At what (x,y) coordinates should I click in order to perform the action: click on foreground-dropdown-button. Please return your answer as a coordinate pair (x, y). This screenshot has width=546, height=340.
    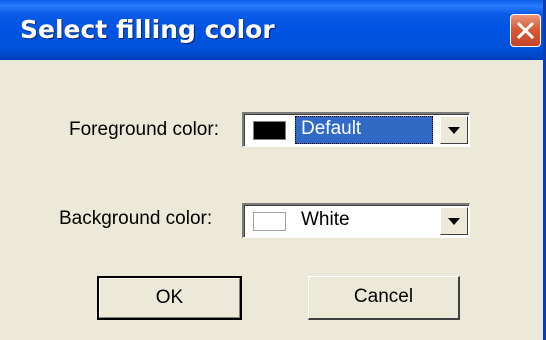
    Looking at the image, I should click on (454, 130).